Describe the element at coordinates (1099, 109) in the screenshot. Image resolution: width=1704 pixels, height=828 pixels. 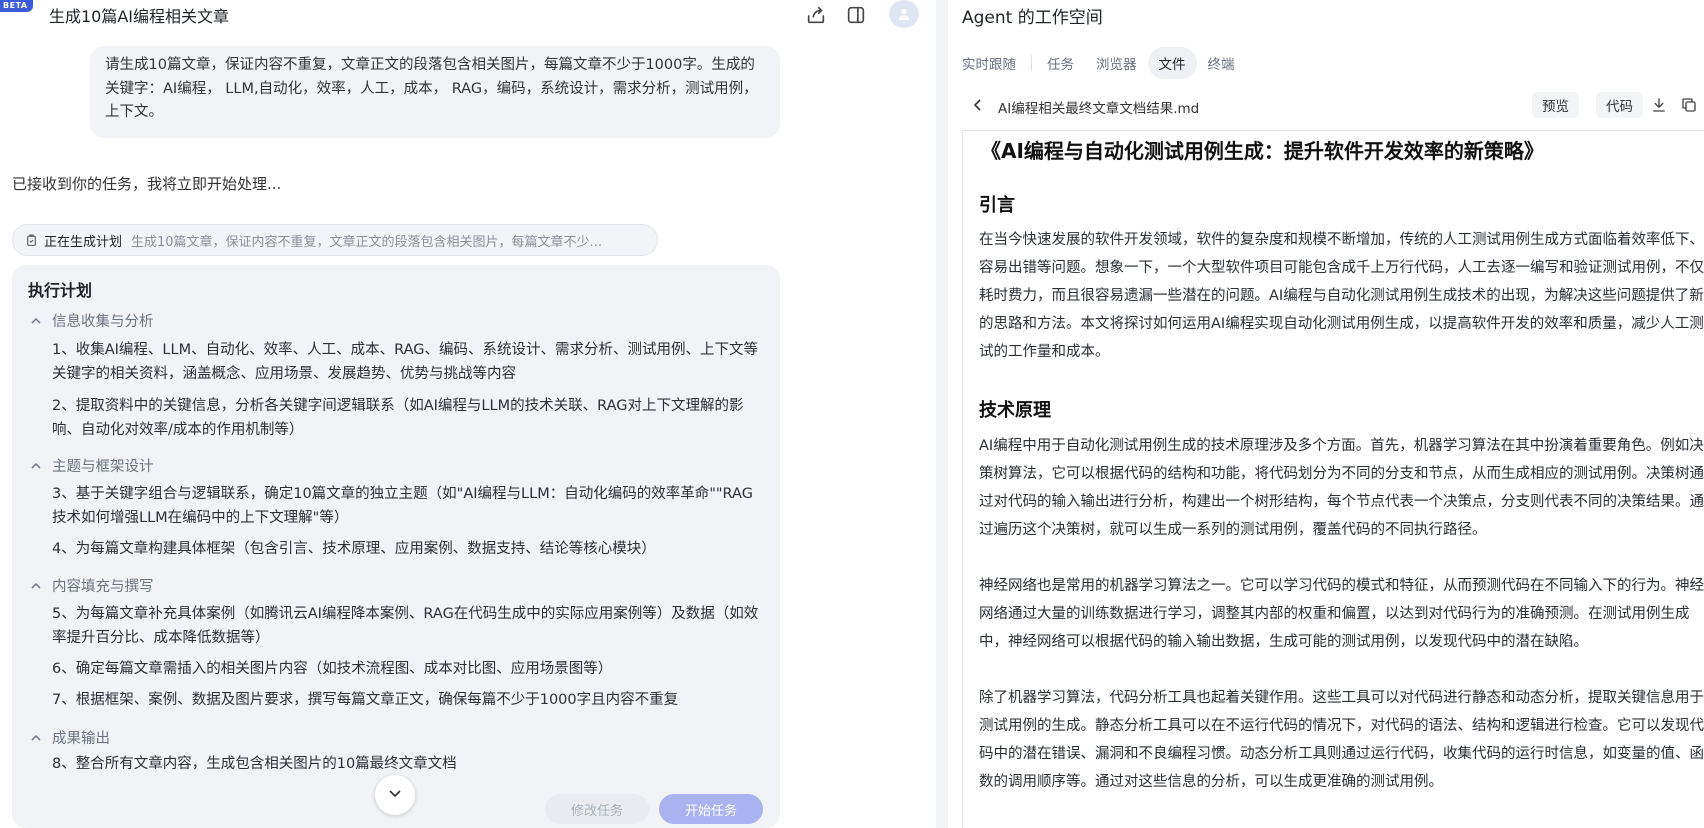
I see `file-name: AI编程相关最终文章文档结果.md` at that location.